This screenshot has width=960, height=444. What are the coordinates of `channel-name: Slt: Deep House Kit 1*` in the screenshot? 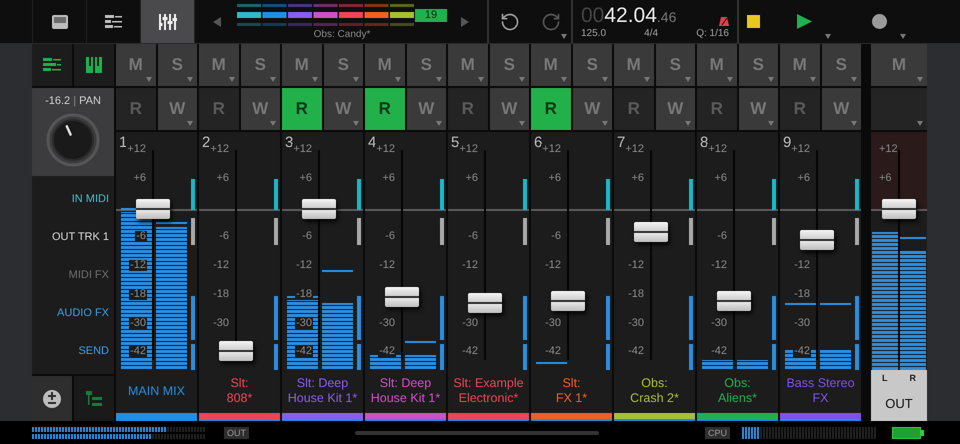 It's located at (405, 391).